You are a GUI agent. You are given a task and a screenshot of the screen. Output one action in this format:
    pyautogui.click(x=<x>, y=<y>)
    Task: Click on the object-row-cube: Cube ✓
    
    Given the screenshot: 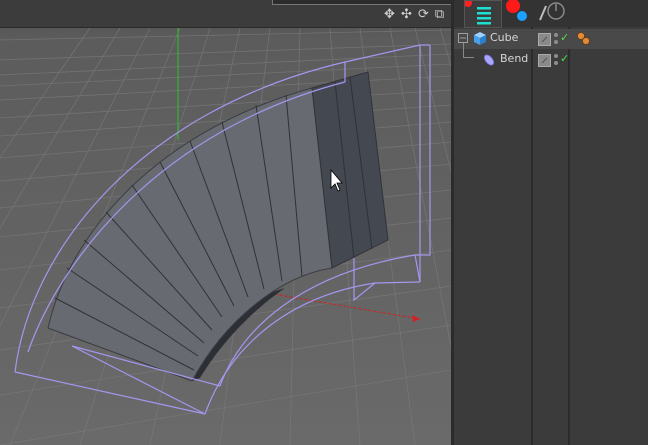 What is the action you would take?
    pyautogui.click(x=551, y=39)
    